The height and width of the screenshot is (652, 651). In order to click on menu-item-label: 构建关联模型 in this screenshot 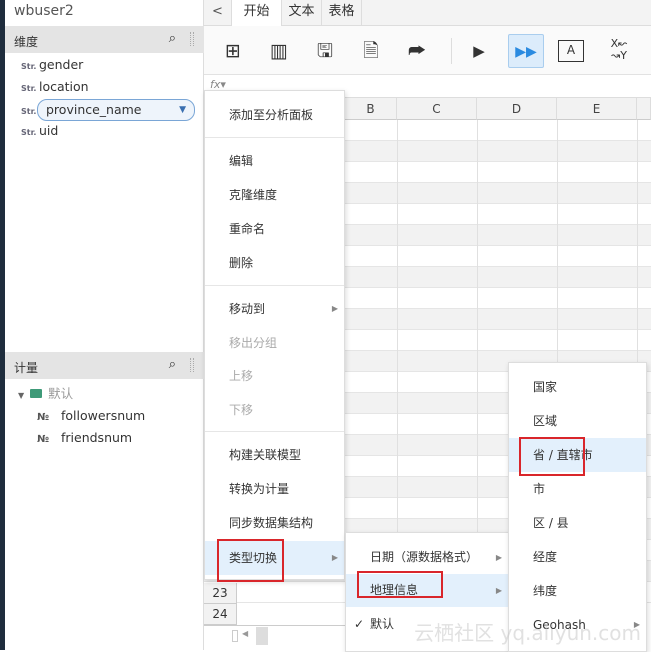, I will do `click(265, 455)`.